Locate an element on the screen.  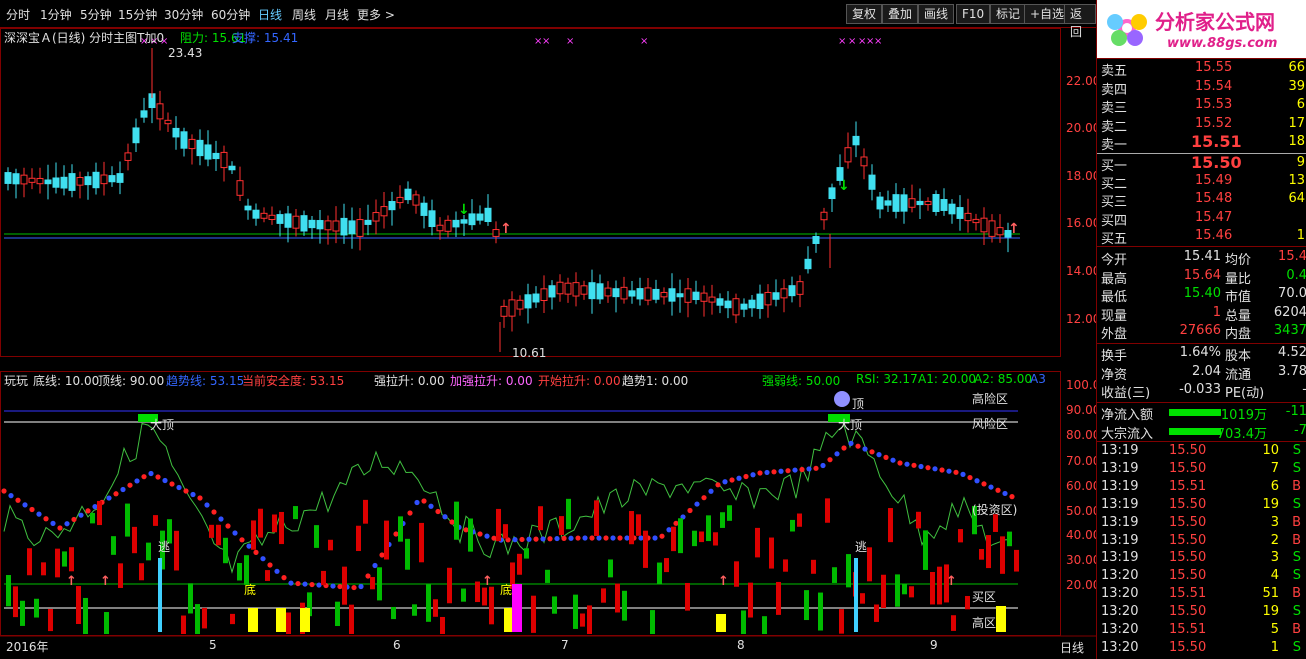
sell-level-row: 卖一 15.51 18 is located at coordinates (1201, 142).